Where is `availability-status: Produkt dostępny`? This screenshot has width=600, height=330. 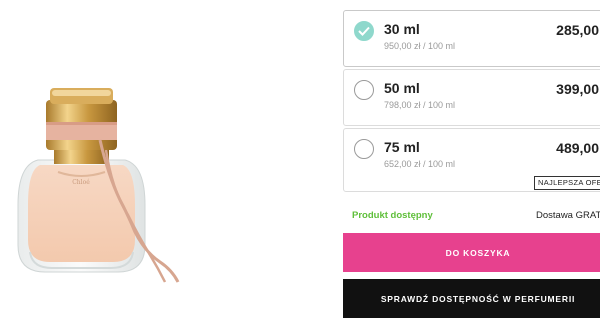 availability-status: Produkt dostępny is located at coordinates (392, 215).